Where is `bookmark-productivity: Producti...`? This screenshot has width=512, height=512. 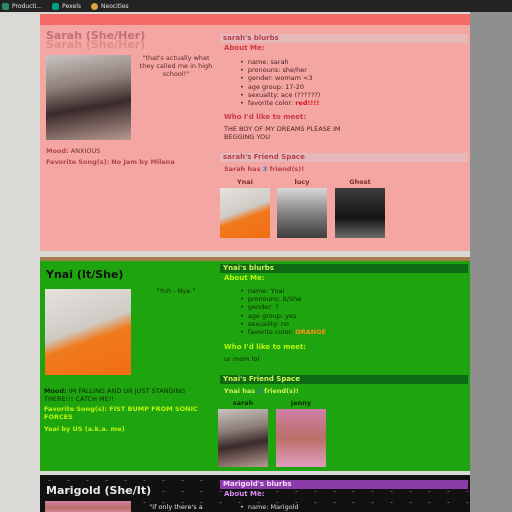 bookmark-productivity: Producti... is located at coordinates (22, 6).